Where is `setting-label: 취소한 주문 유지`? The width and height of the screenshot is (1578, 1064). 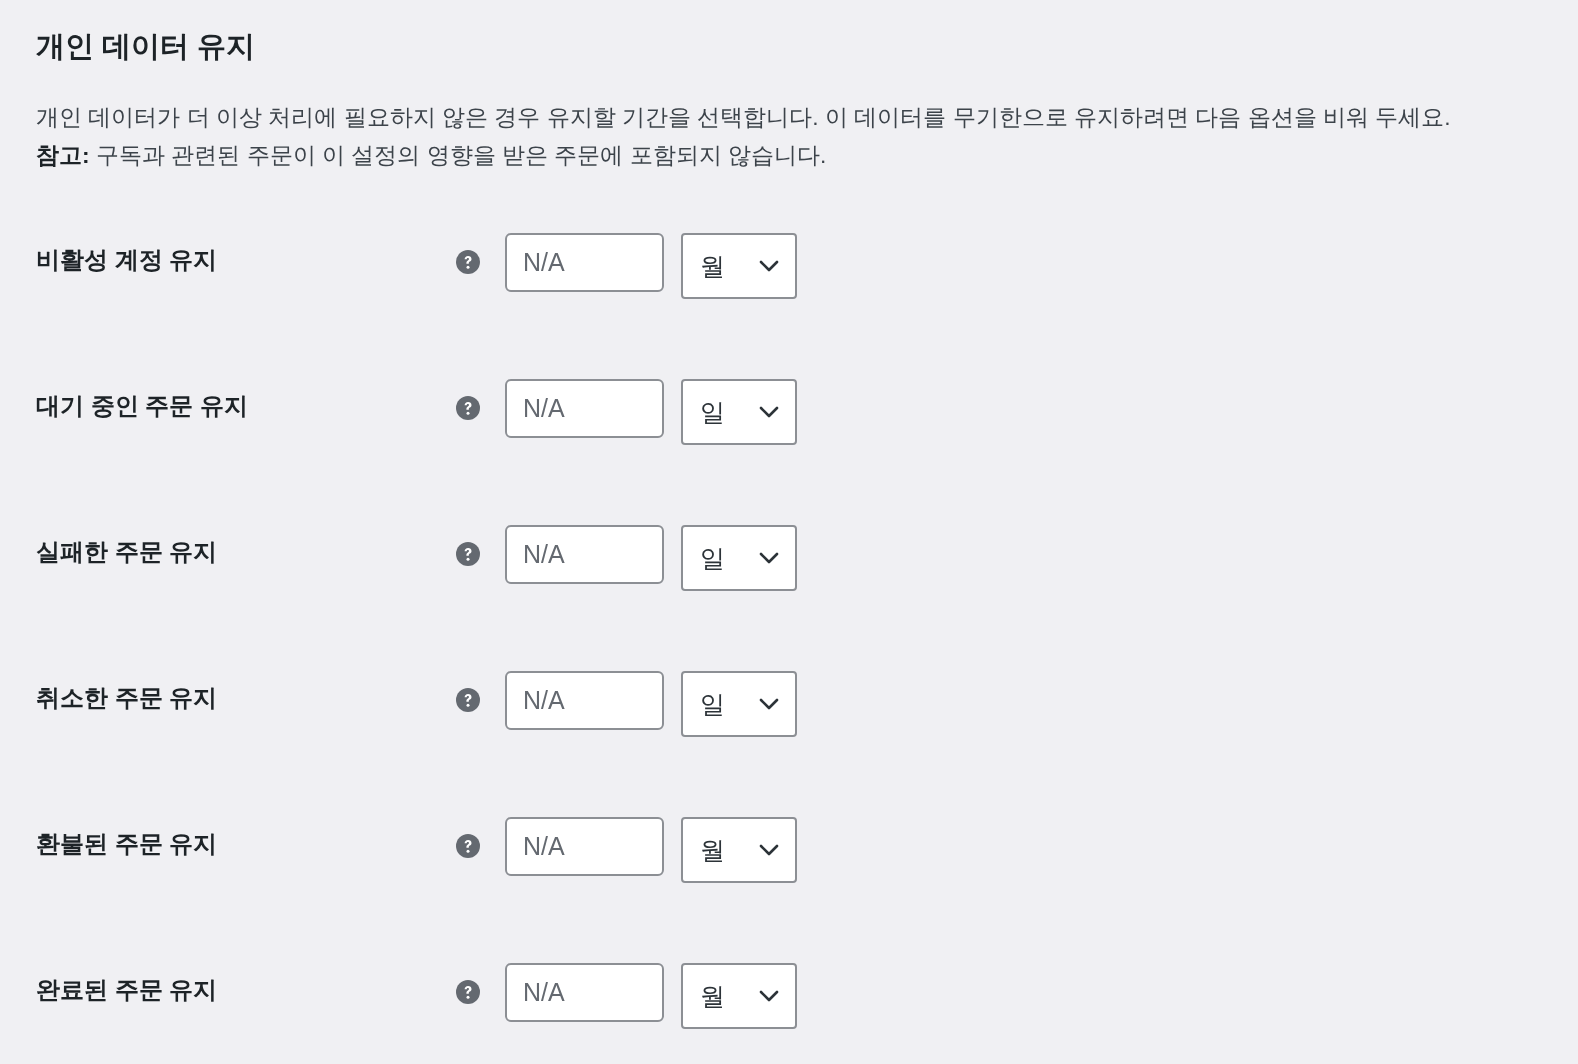
setting-label: 취소한 주문 유지 is located at coordinates (127, 698).